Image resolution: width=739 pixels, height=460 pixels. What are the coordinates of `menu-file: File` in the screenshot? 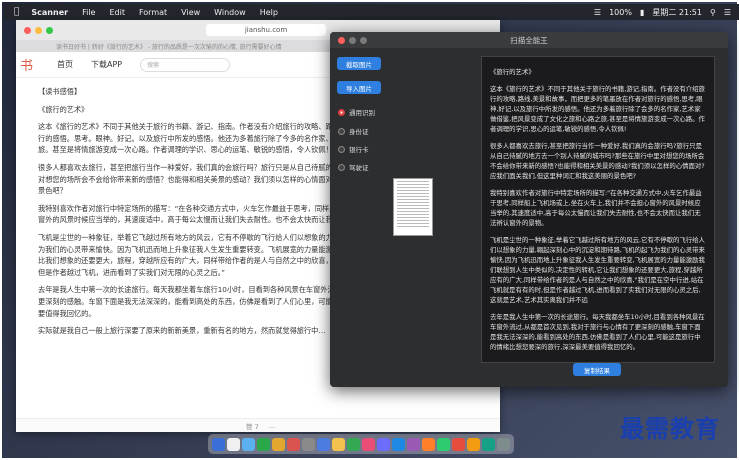 It's located at (88, 12).